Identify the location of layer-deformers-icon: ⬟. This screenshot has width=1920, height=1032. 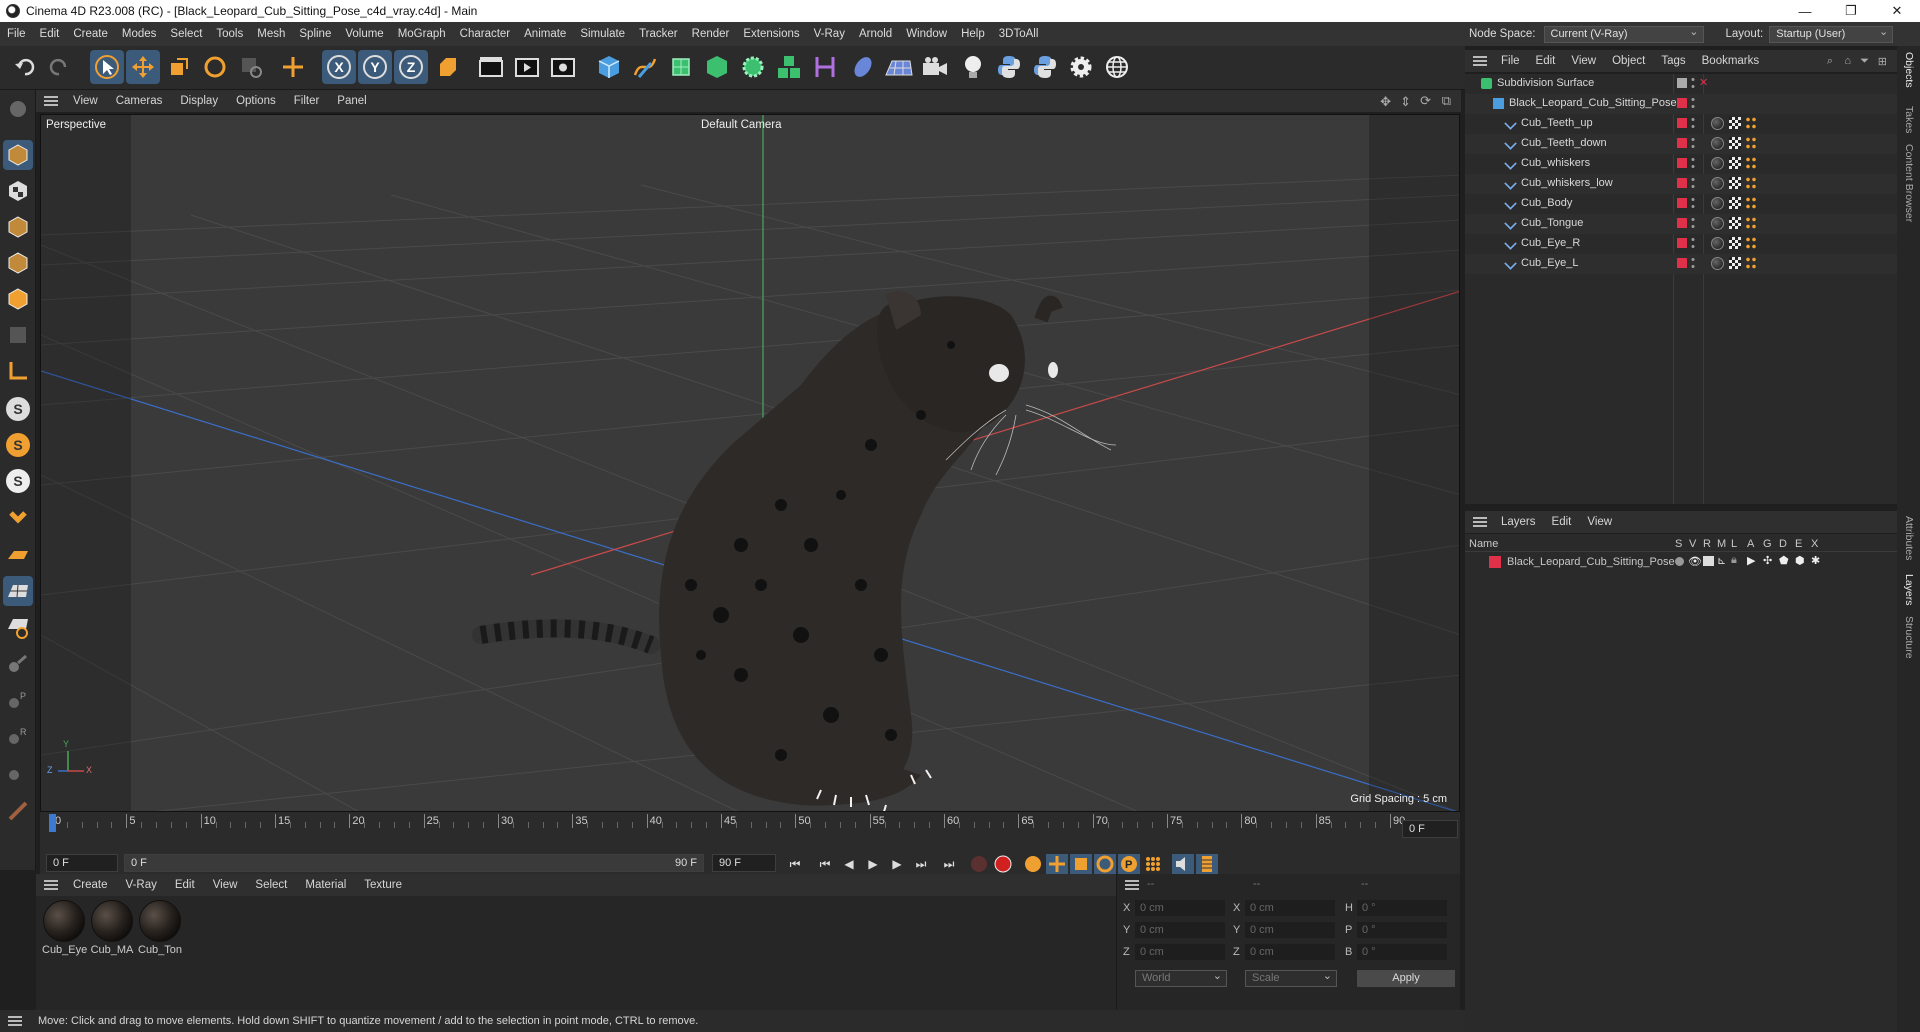
(1784, 560).